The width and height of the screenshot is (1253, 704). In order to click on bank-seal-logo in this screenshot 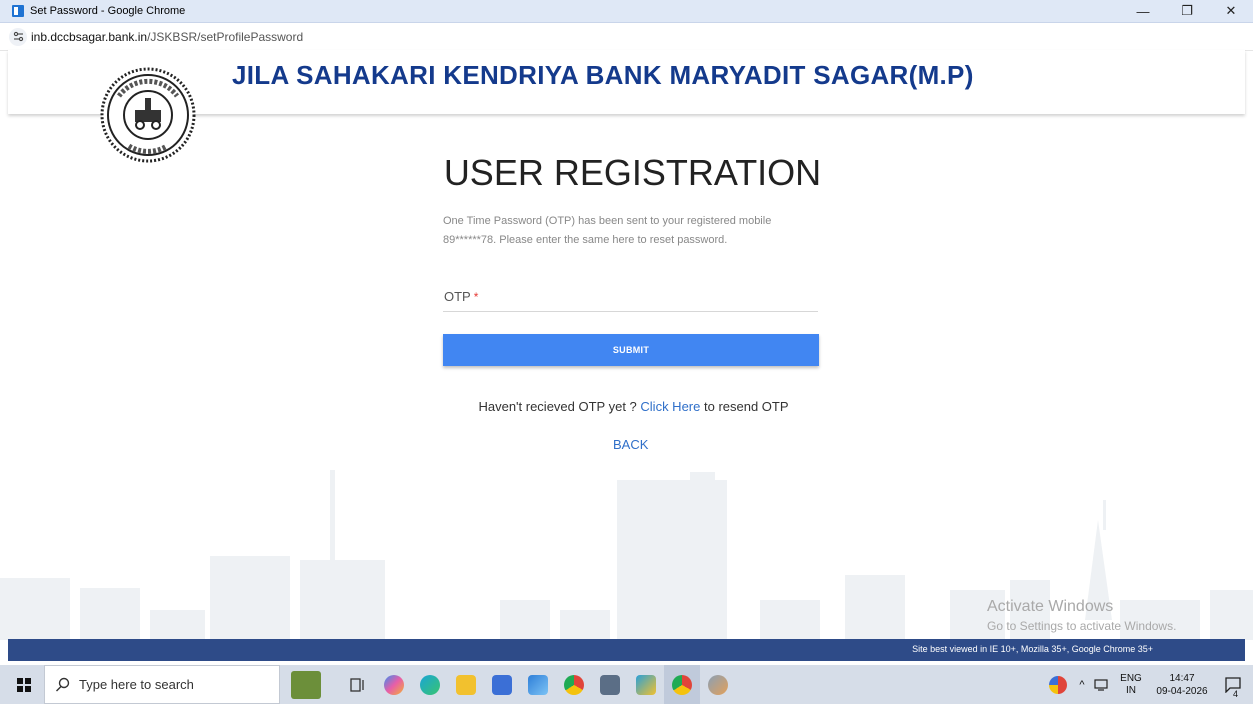, I will do `click(148, 115)`.